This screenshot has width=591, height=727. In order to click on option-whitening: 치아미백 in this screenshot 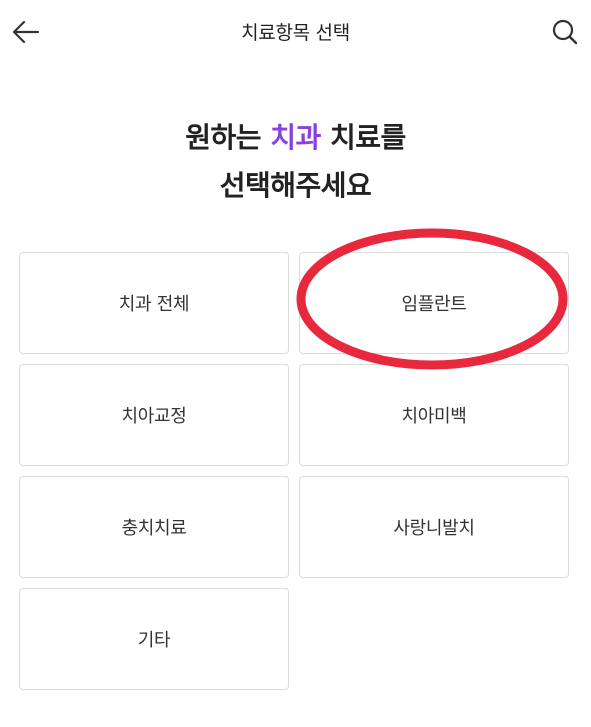, I will do `click(434, 415)`.